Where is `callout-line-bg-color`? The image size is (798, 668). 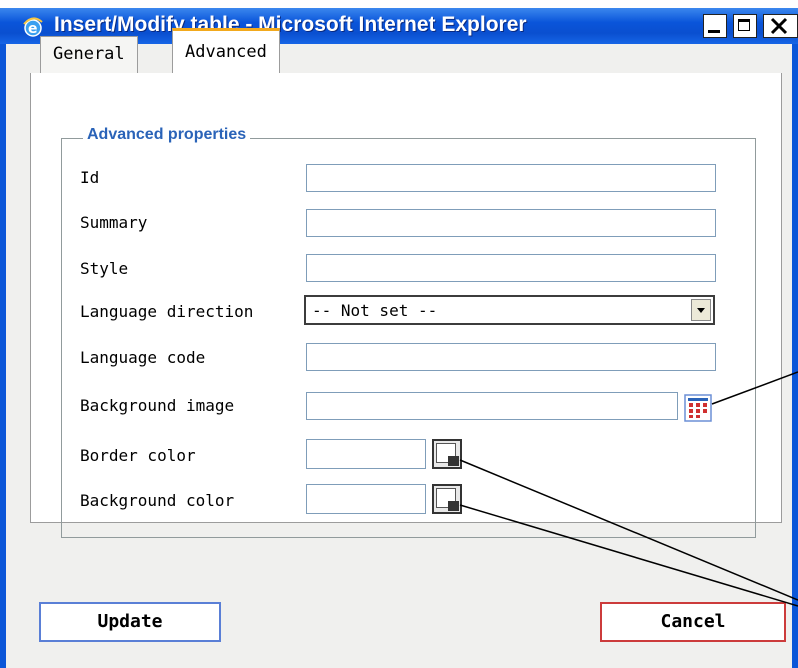
callout-line-bg-color is located at coordinates (628, 555).